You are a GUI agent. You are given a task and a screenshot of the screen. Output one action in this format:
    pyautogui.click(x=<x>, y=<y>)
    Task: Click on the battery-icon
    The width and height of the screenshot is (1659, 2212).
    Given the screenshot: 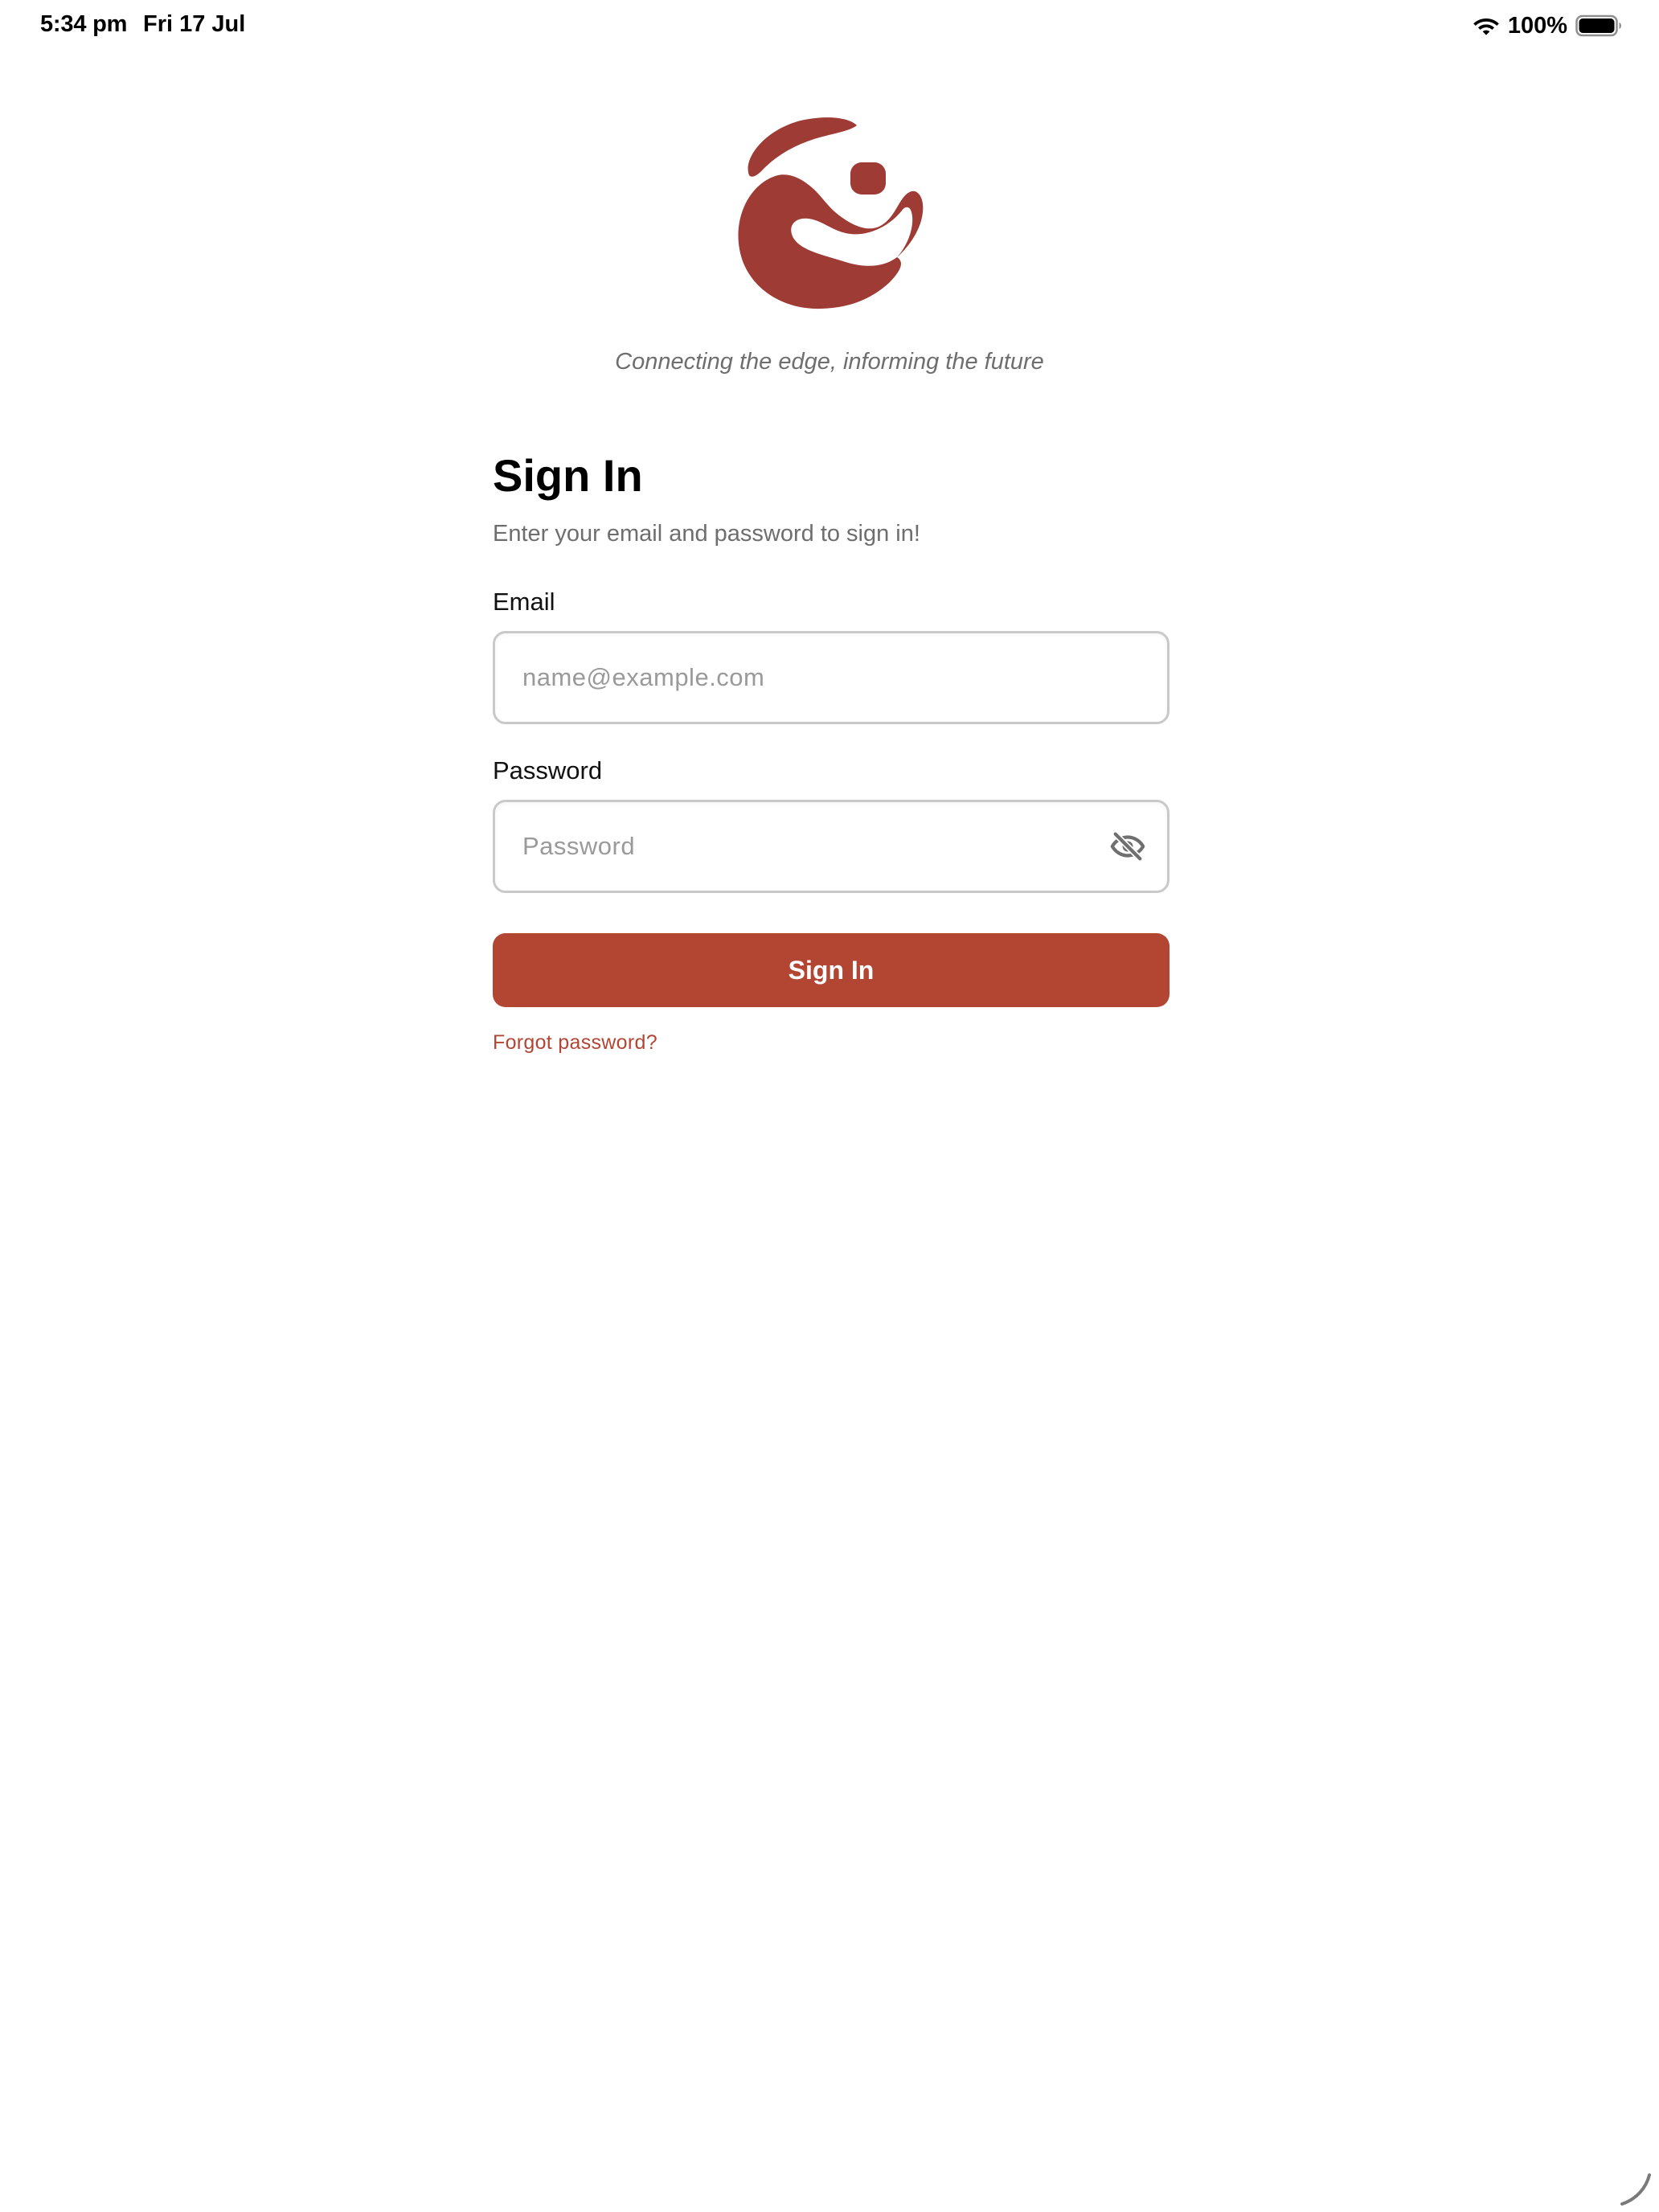 What is the action you would take?
    pyautogui.click(x=1598, y=25)
    